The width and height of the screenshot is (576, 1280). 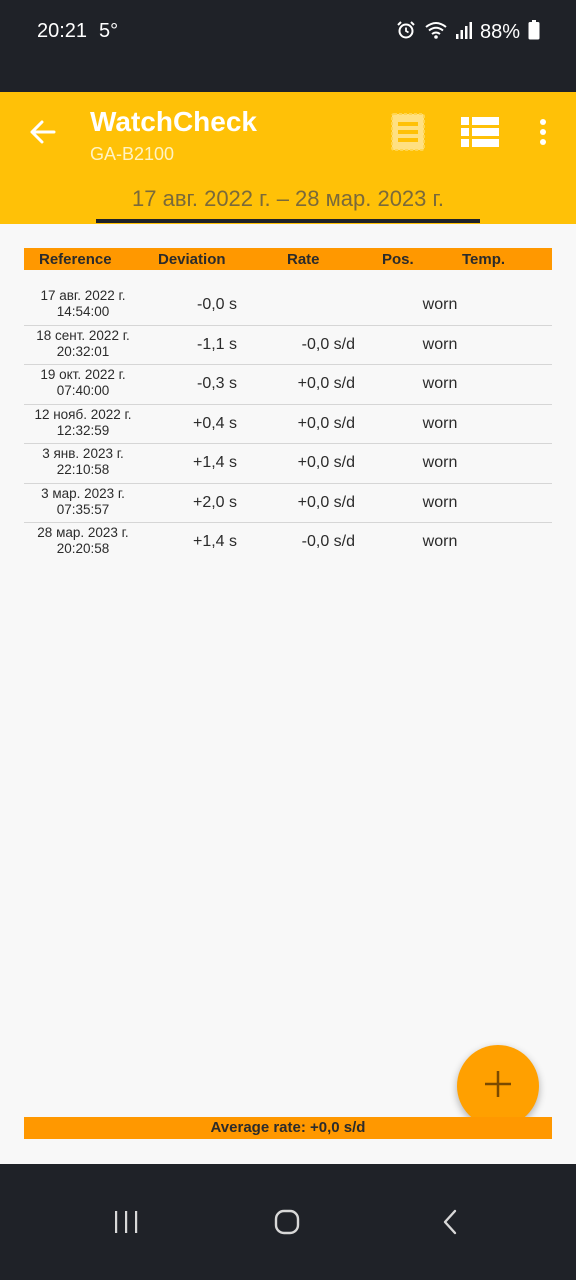 I want to click on table-row: 17 авг. 2022 г. 14:54:00 -0,0 s worn, so click(x=288, y=306).